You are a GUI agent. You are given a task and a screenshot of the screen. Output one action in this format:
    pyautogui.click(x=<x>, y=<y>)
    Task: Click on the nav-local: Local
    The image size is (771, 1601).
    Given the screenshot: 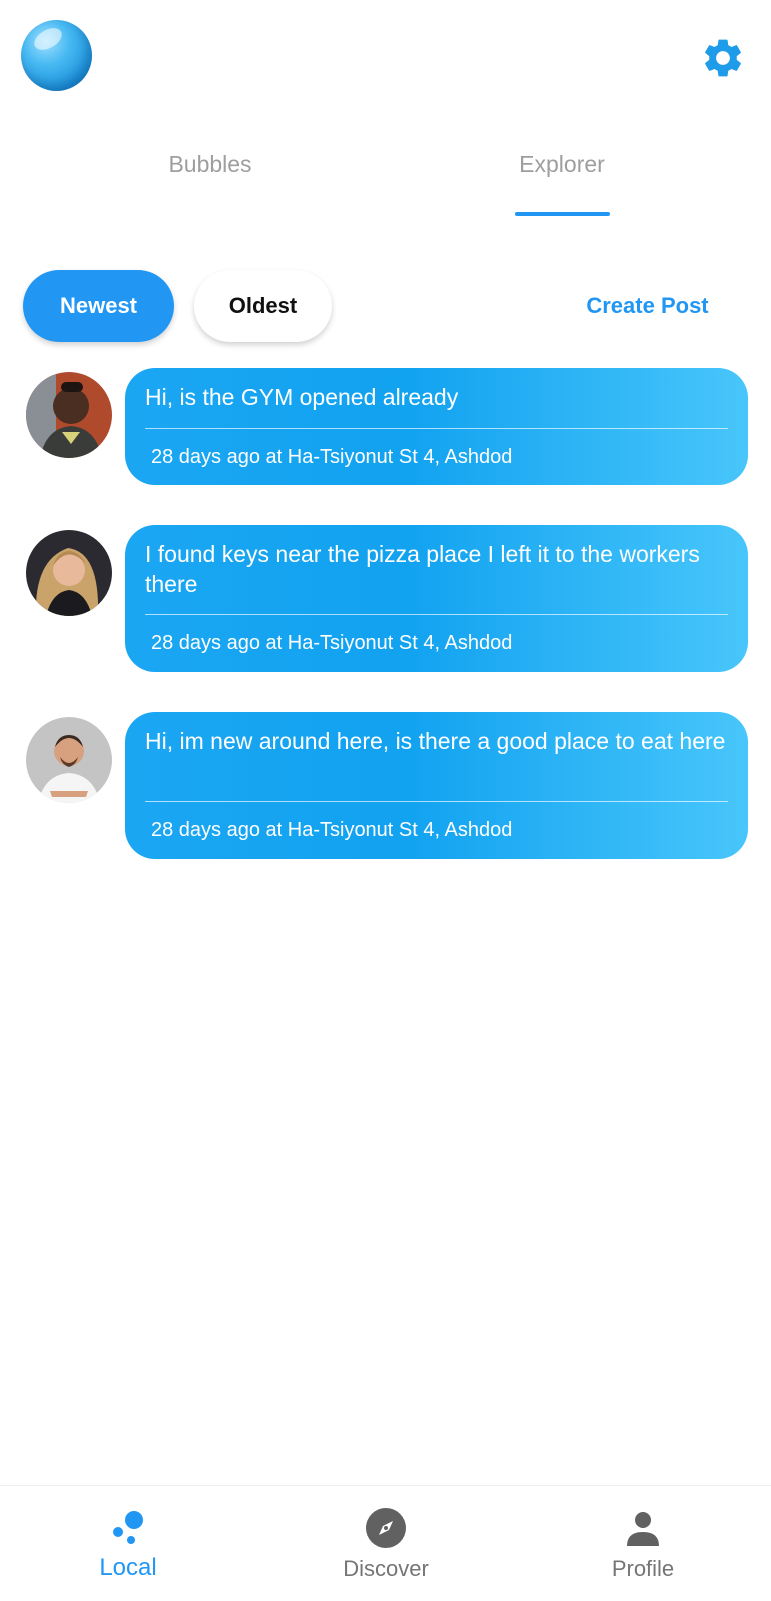 What is the action you would take?
    pyautogui.click(x=128, y=1543)
    